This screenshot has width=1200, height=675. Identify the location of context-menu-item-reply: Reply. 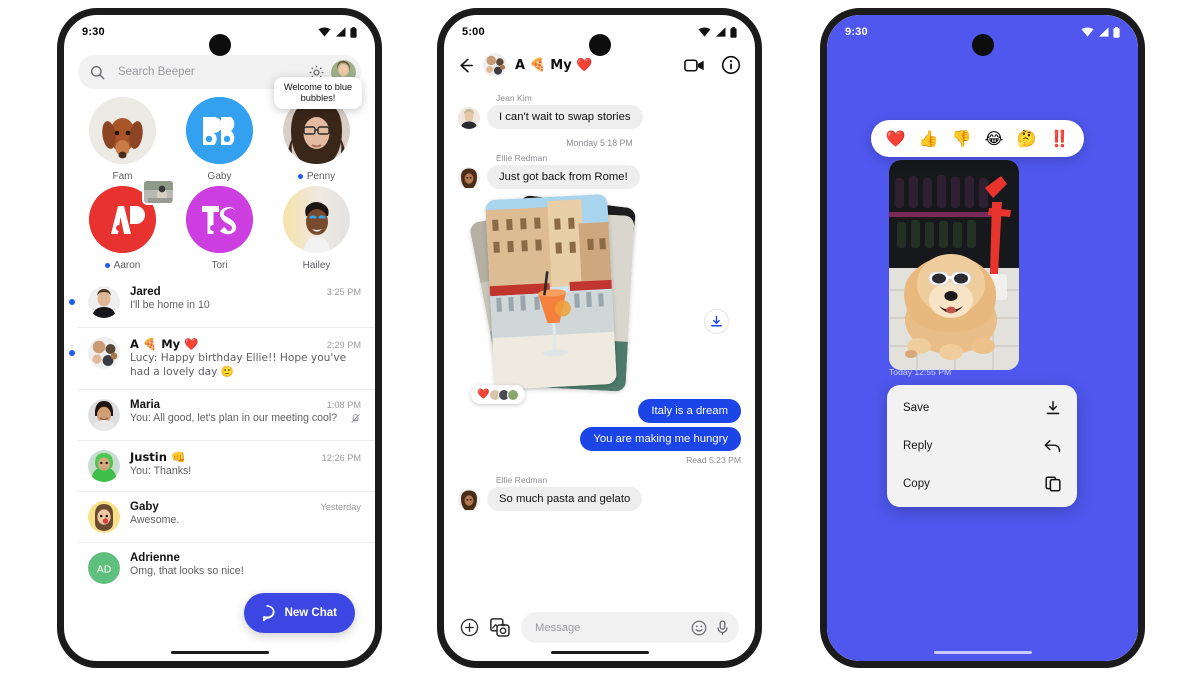
(982, 446).